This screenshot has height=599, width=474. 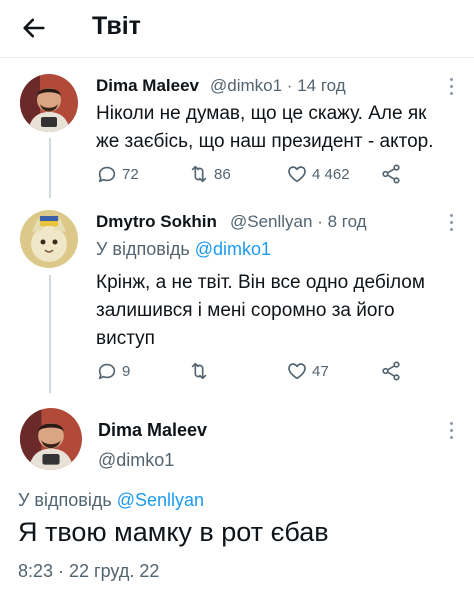 I want to click on tweet-text-line: виступ, so click(x=125, y=338).